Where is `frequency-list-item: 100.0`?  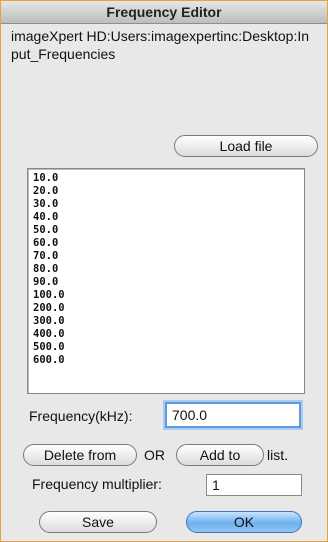
frequency-list-item: 100.0 is located at coordinates (168, 295).